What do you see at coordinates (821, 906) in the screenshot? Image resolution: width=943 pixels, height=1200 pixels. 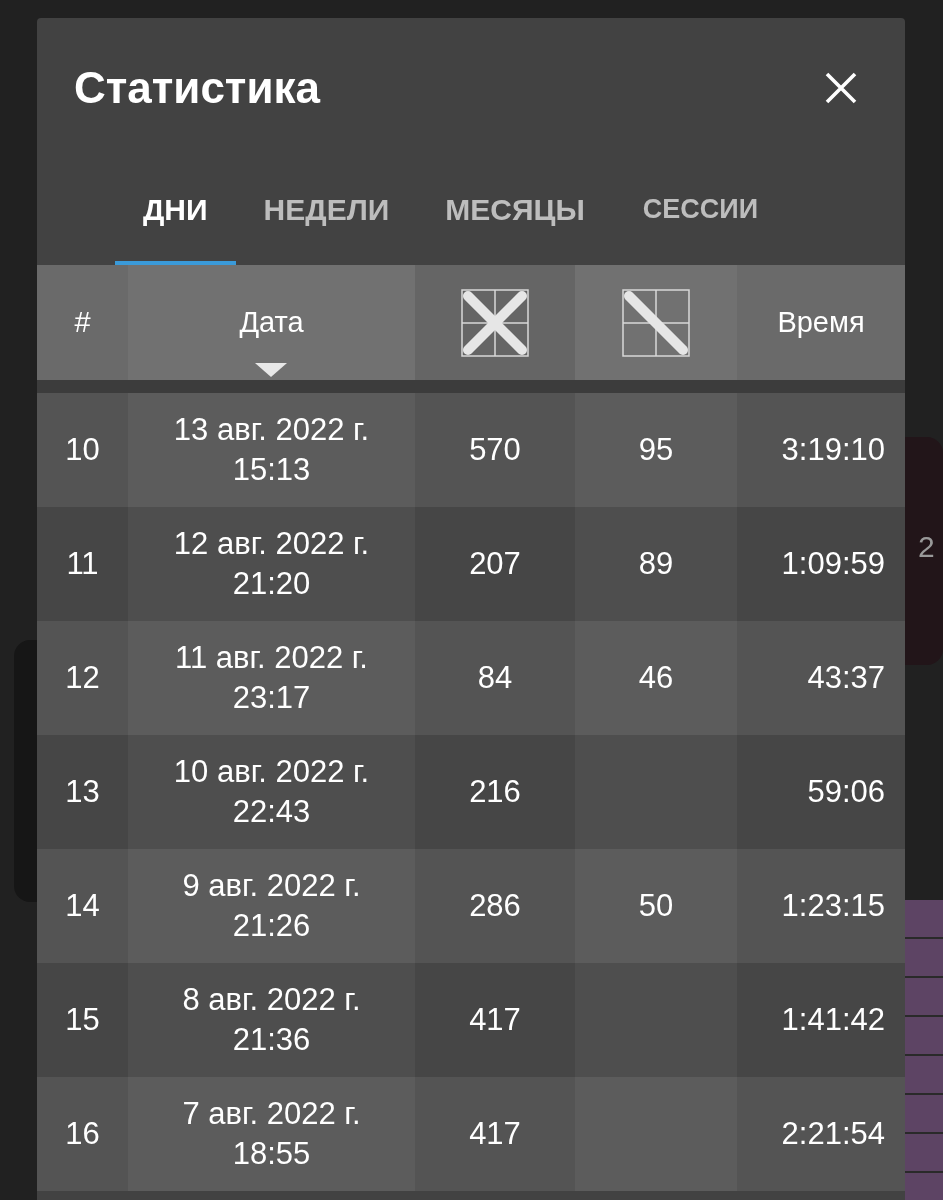 I see `table-cell: 1:23:15` at bounding box center [821, 906].